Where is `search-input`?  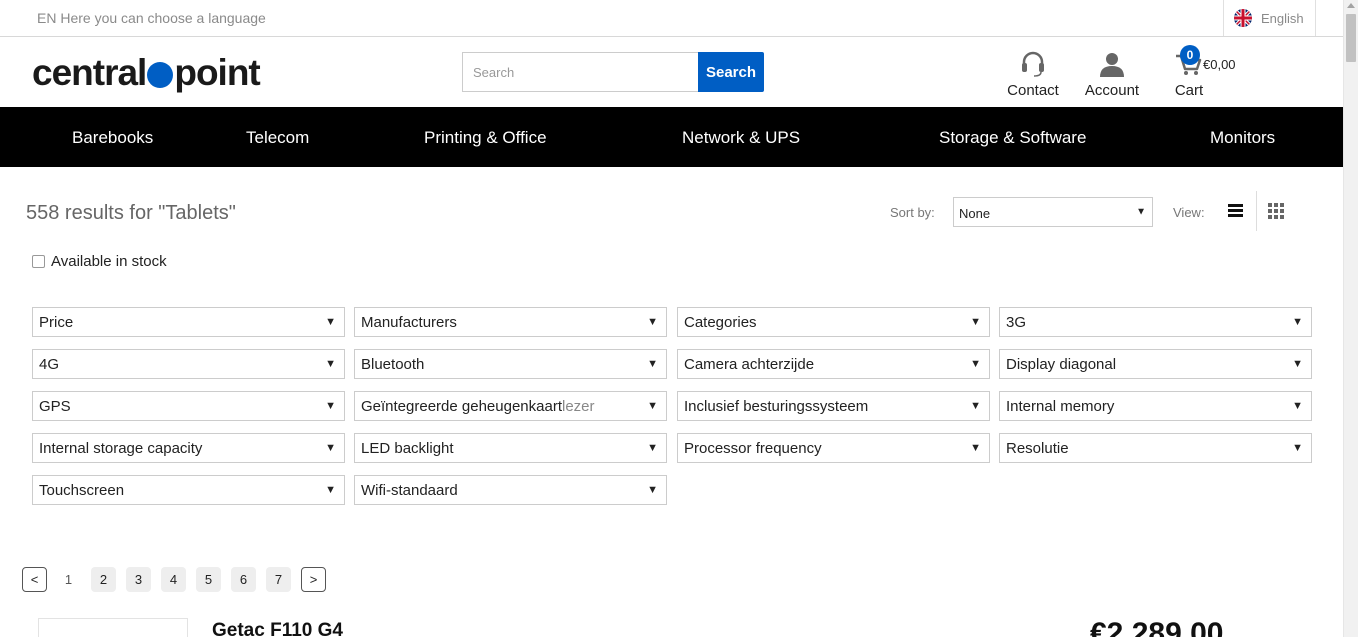
search-input is located at coordinates (580, 72).